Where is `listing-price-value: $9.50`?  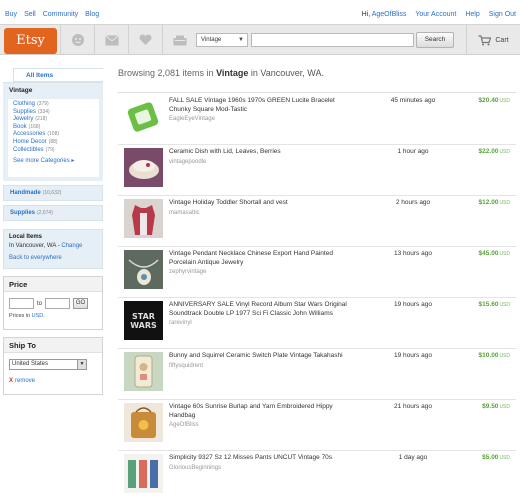
listing-price-value: $9.50 is located at coordinates (490, 406).